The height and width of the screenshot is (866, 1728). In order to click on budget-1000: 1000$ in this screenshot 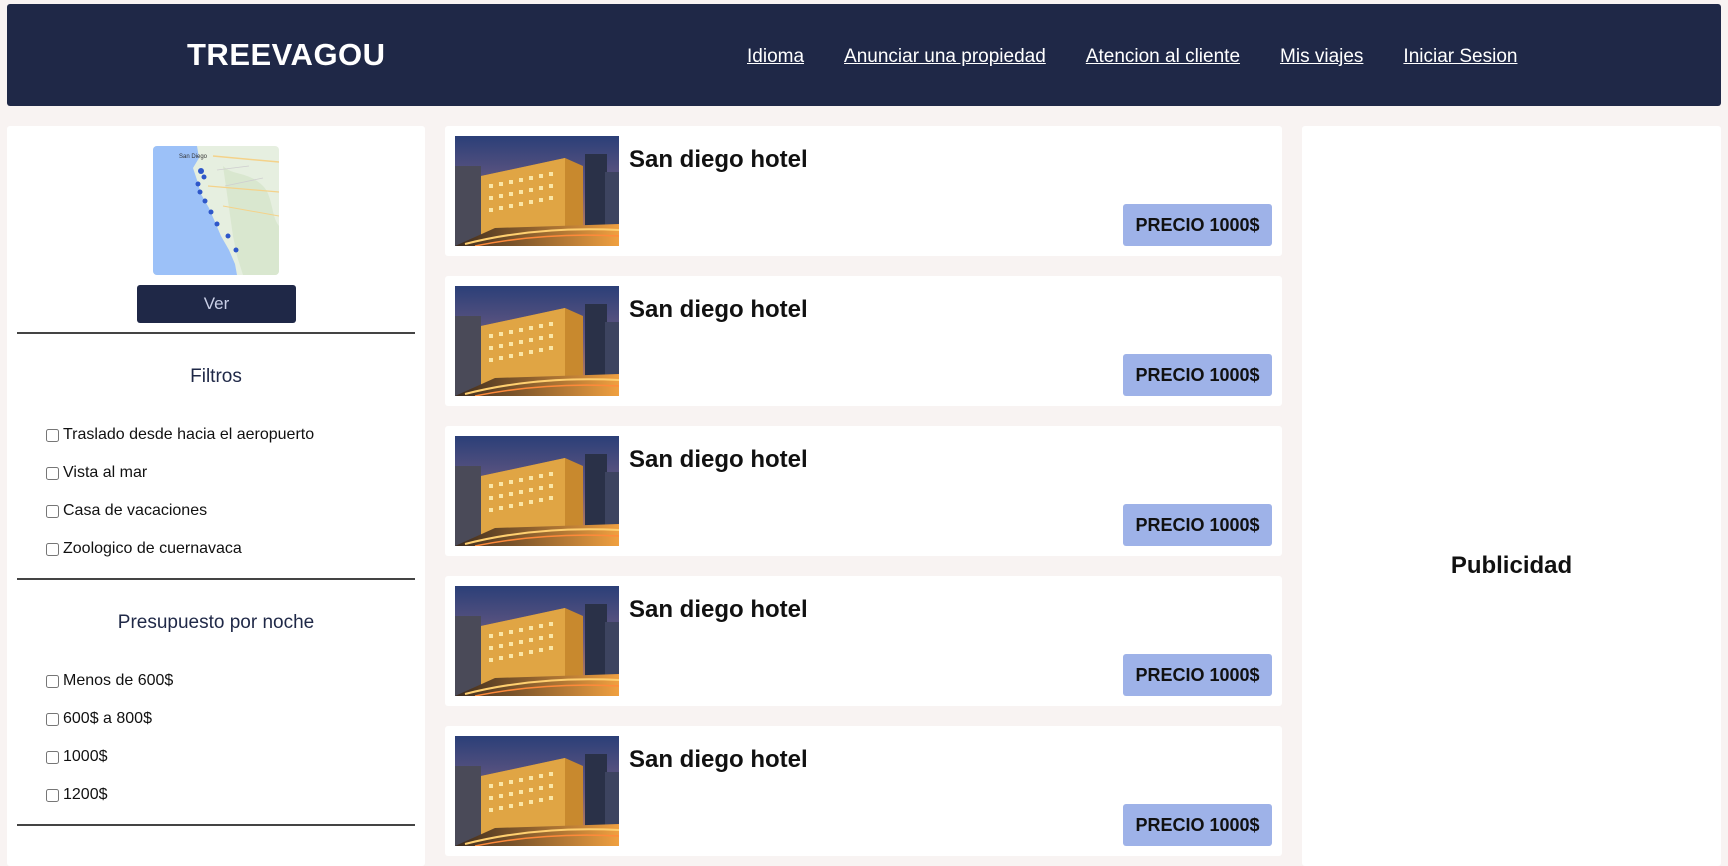, I will do `click(77, 757)`.